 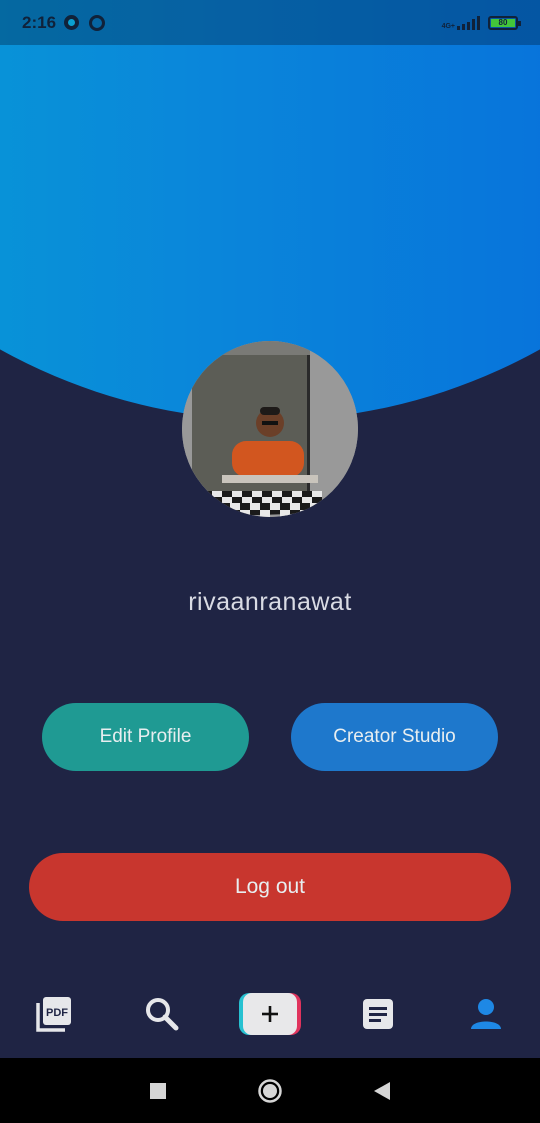 I want to click on nav-profile, so click(x=486, y=1014).